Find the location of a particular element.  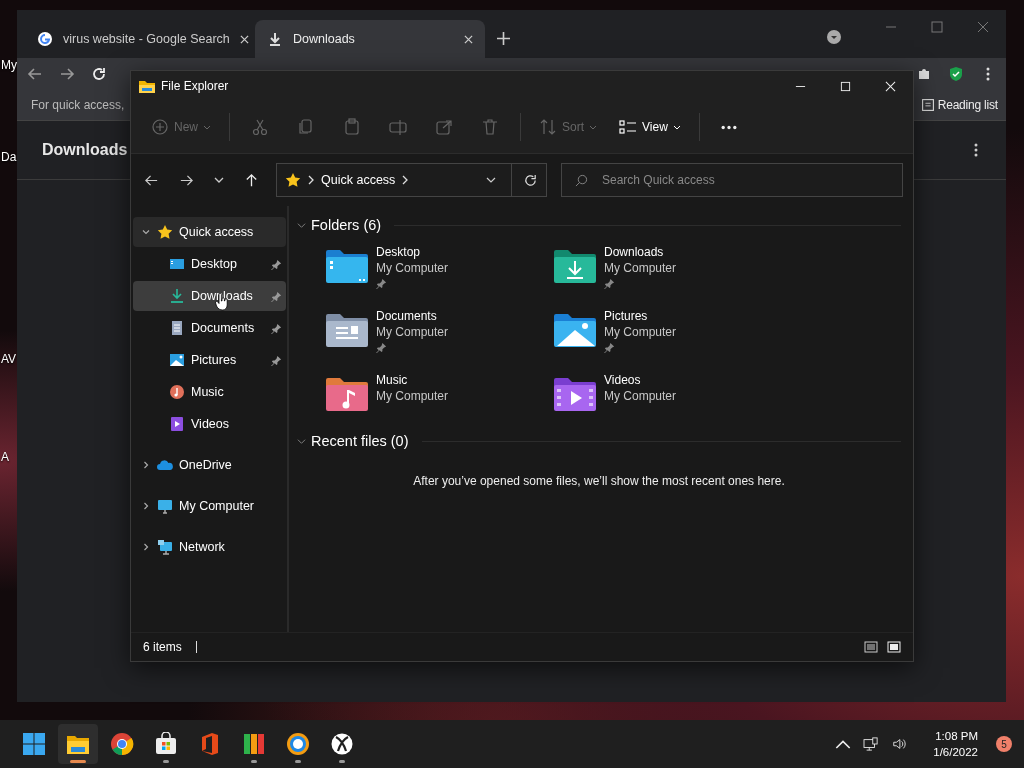

notification-badge: 5 is located at coordinates (1004, 744).